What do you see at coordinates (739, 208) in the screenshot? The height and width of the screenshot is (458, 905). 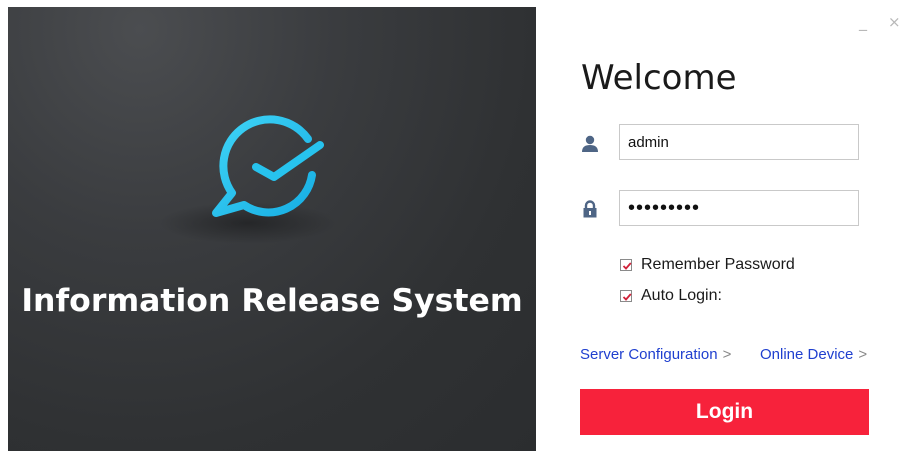 I see `password-field` at bounding box center [739, 208].